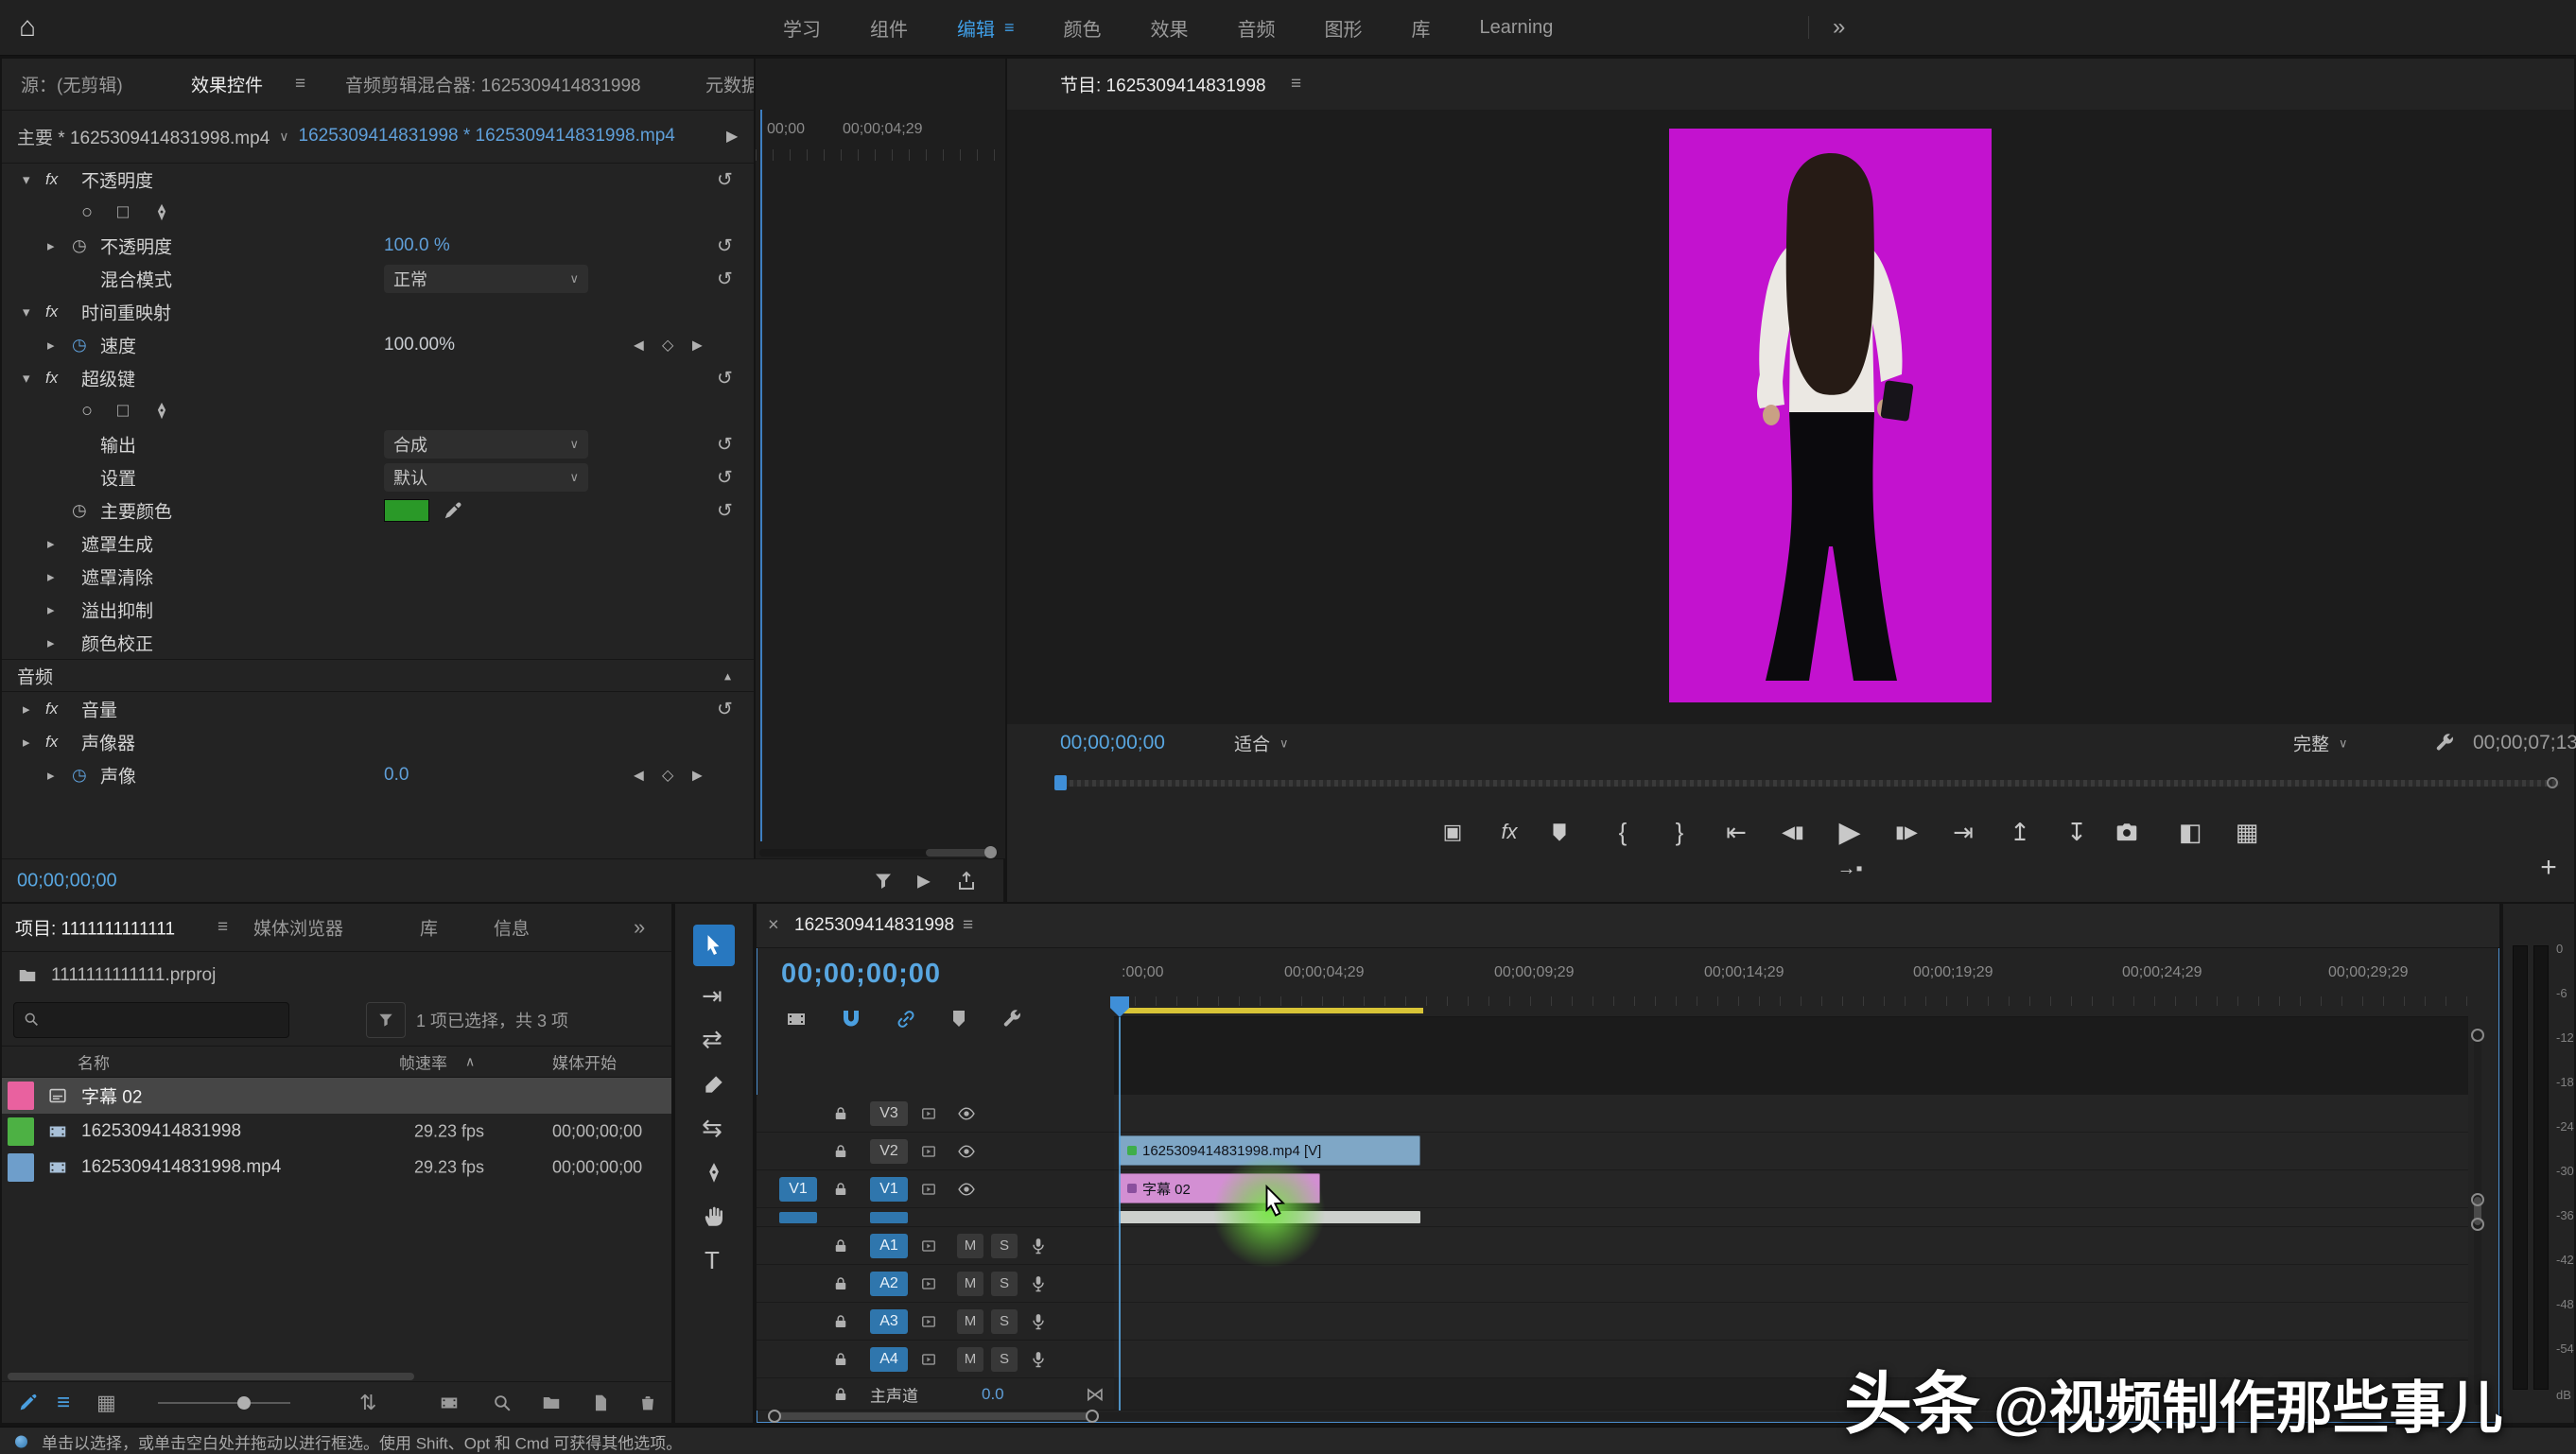  I want to click on new-search-bin-button, so click(386, 1020).